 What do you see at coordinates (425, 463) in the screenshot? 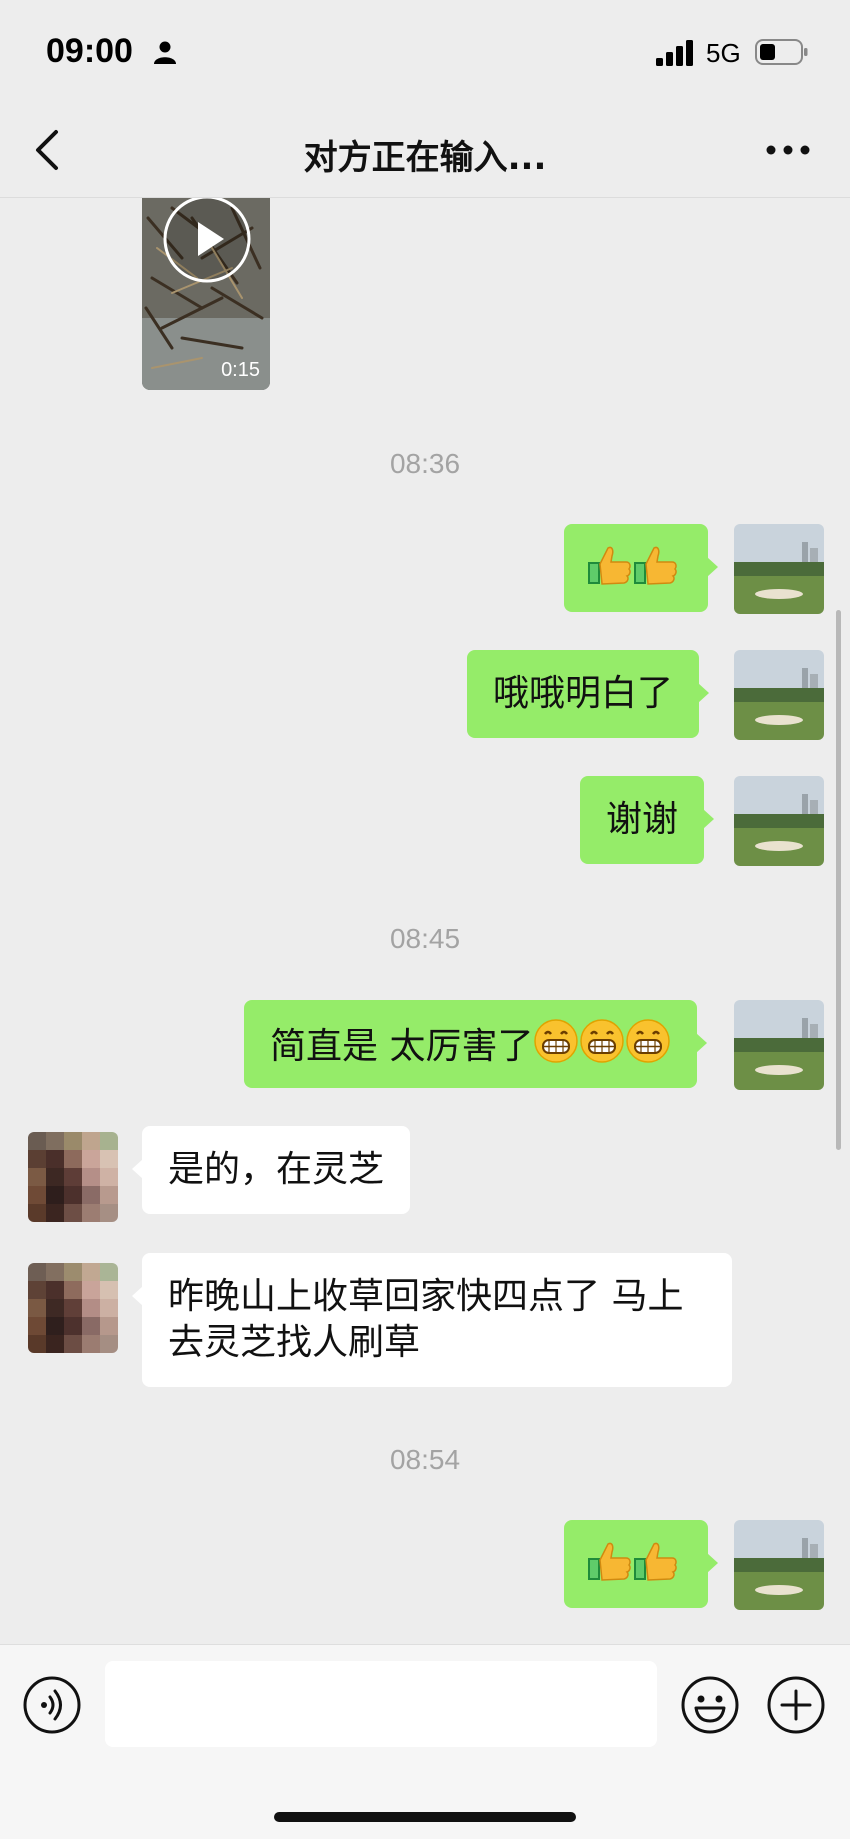
I see `timestamp: 08:36` at bounding box center [425, 463].